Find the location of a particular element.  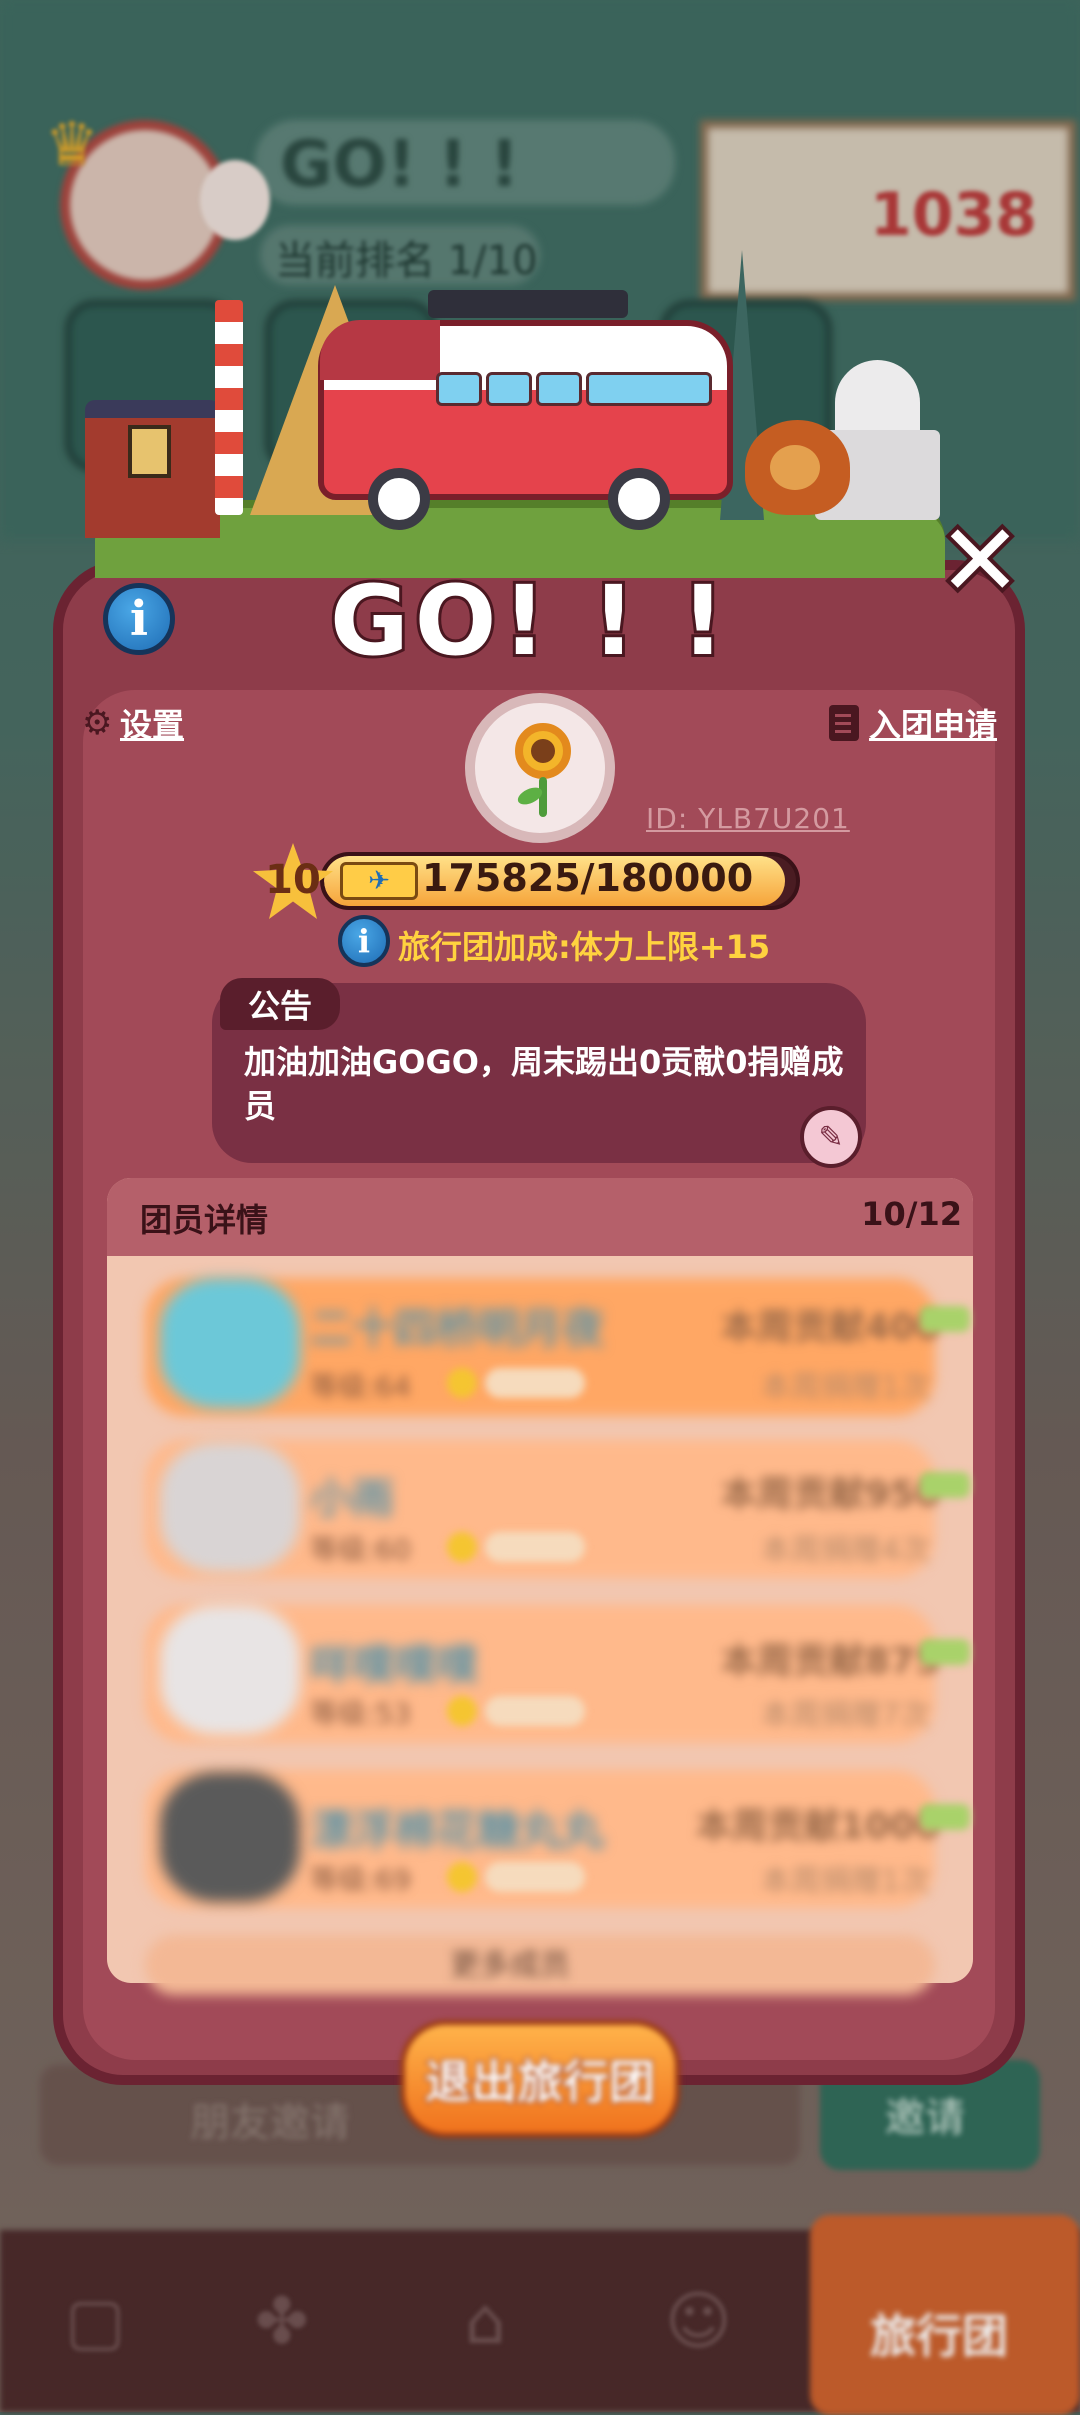

team-emblem is located at coordinates (540, 768).